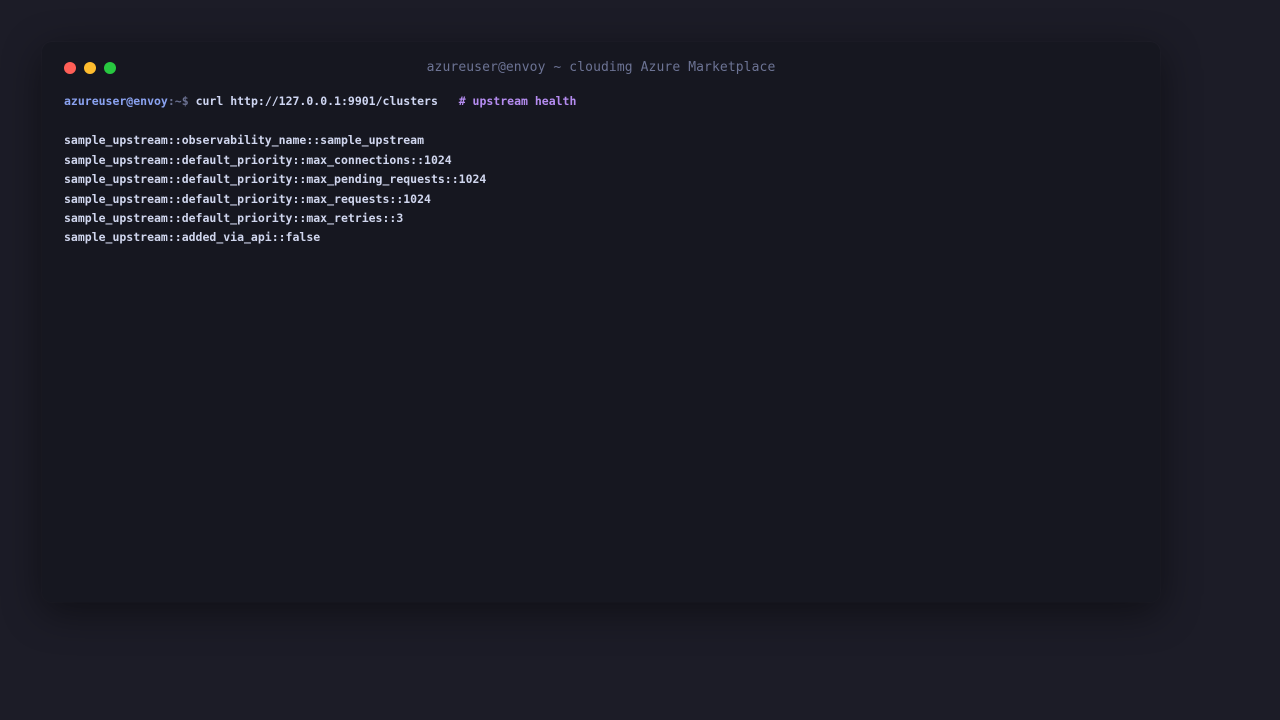 The width and height of the screenshot is (1280, 720). What do you see at coordinates (192, 237) in the screenshot?
I see `output-line: sample_upstream::added_via_api::false` at bounding box center [192, 237].